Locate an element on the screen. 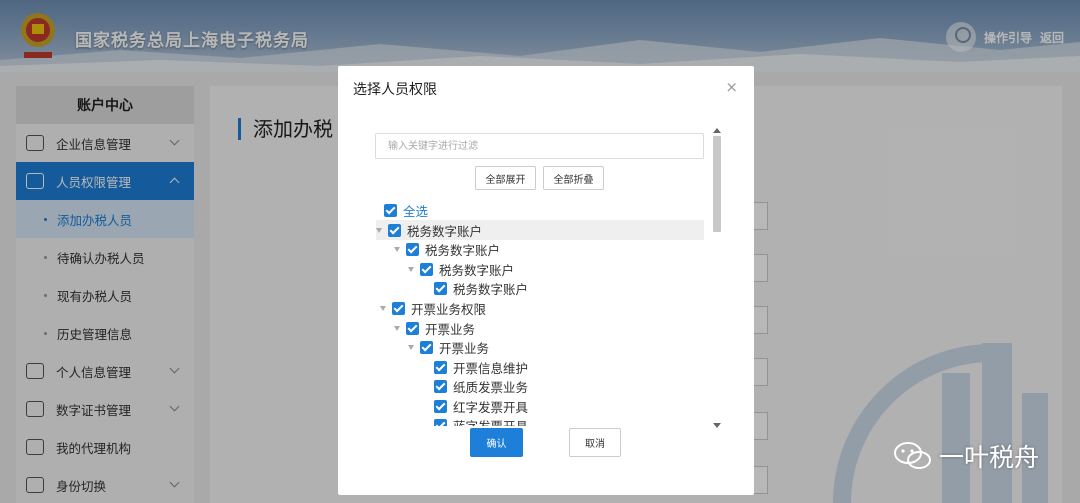 This screenshot has width=1080, height=503. expand-all-button: 全部展开 is located at coordinates (505, 178).